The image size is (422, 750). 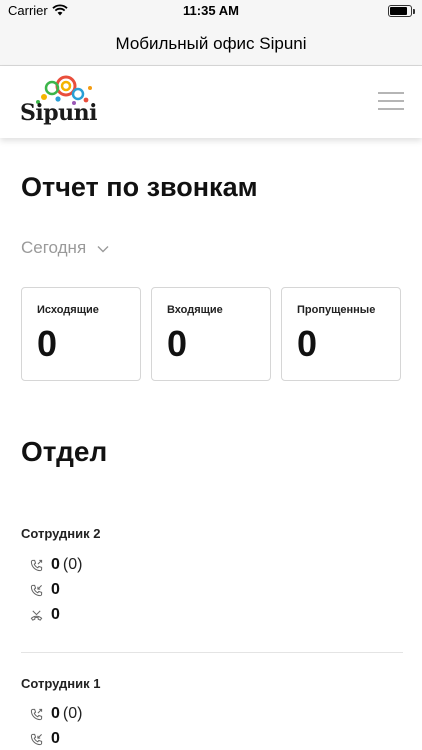 I want to click on employee-name: Сотрудник 2, so click(x=61, y=533).